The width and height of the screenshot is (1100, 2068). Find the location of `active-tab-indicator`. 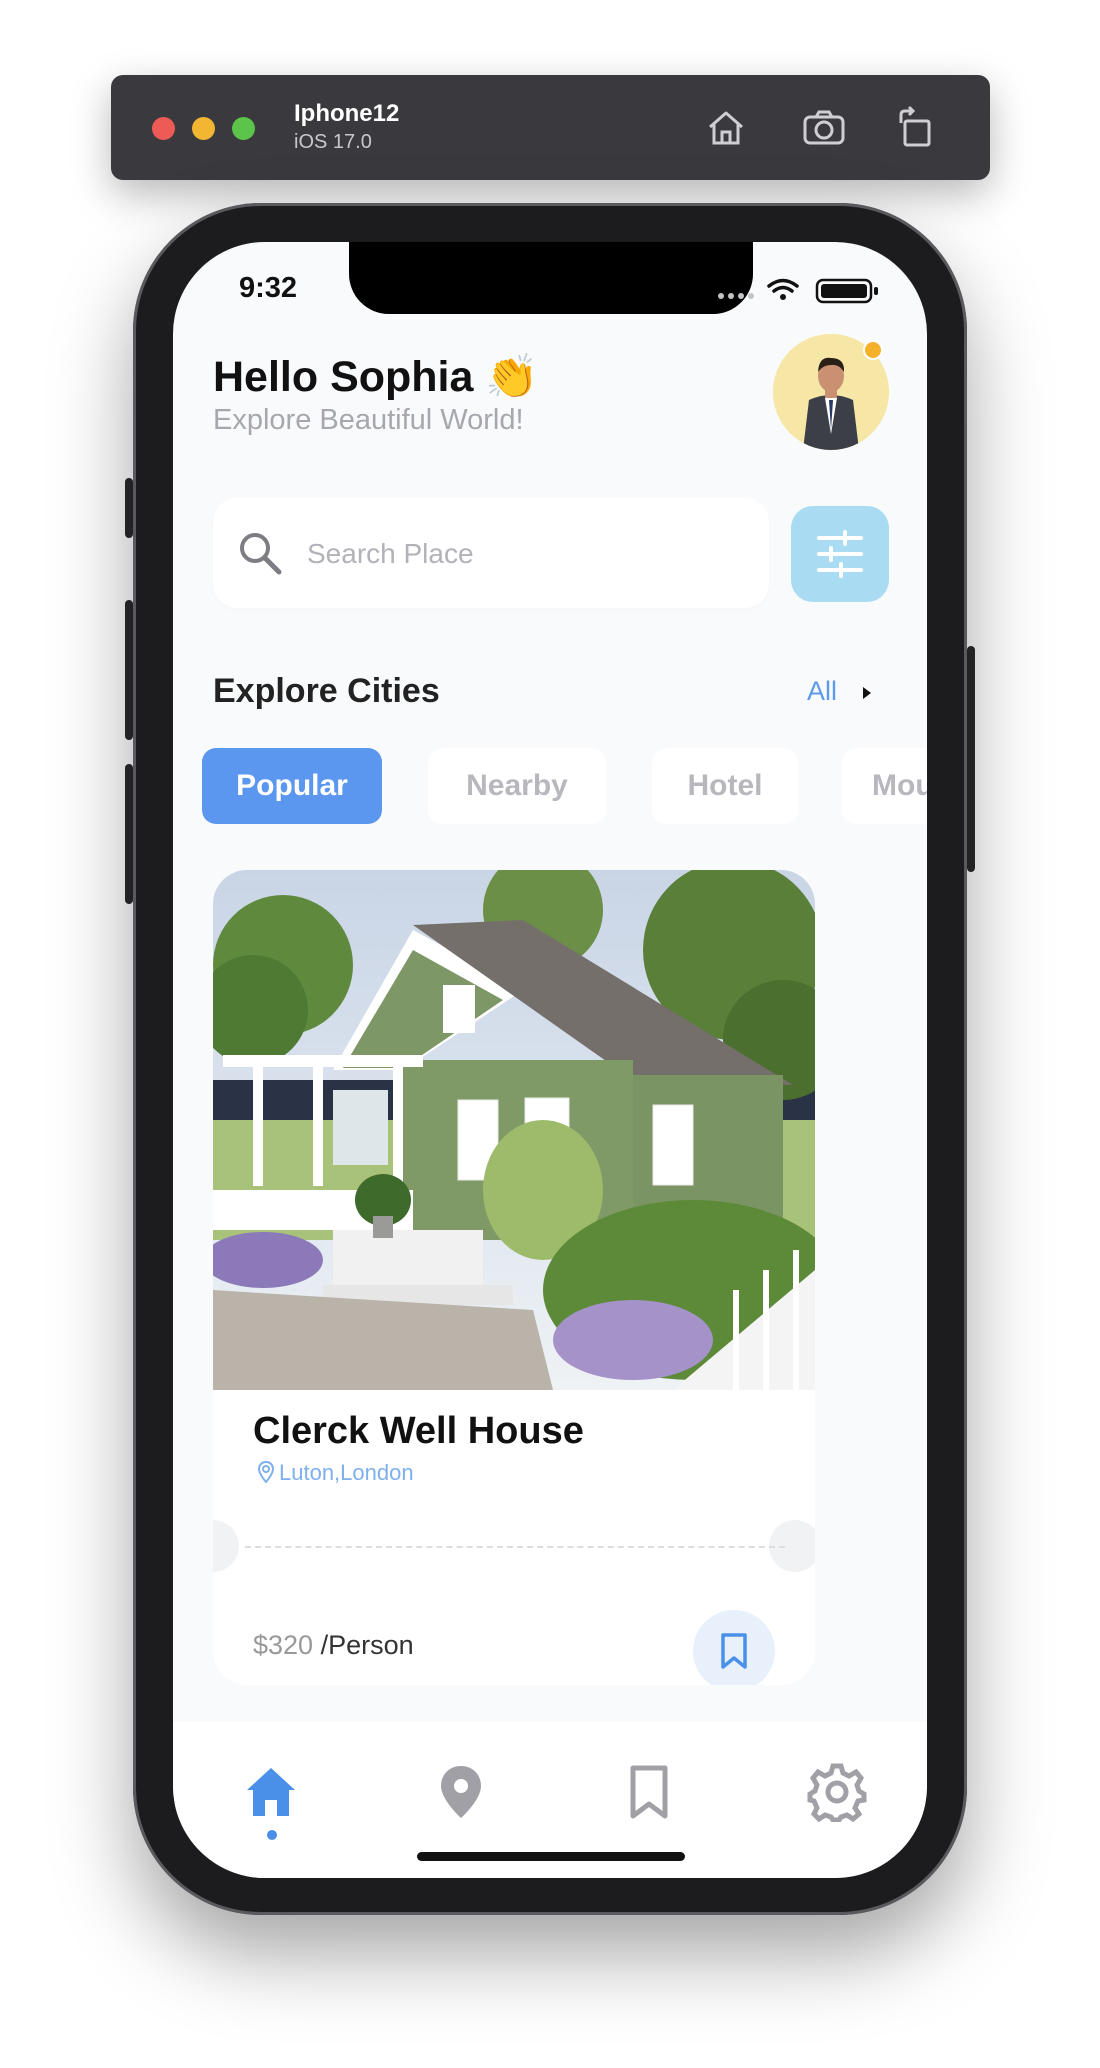

active-tab-indicator is located at coordinates (272, 1835).